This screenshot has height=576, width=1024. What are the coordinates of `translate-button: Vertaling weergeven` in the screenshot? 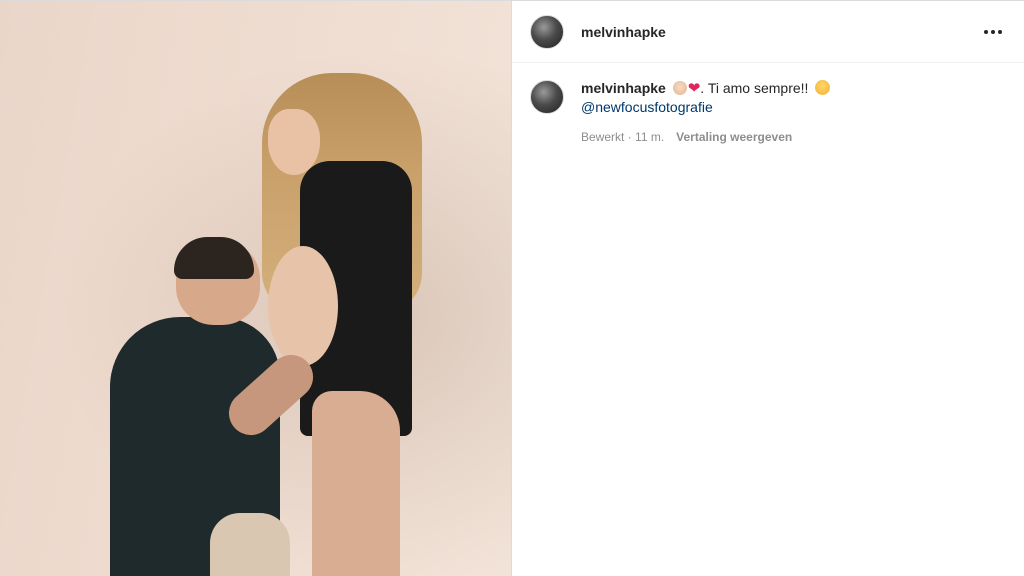 It's located at (734, 137).